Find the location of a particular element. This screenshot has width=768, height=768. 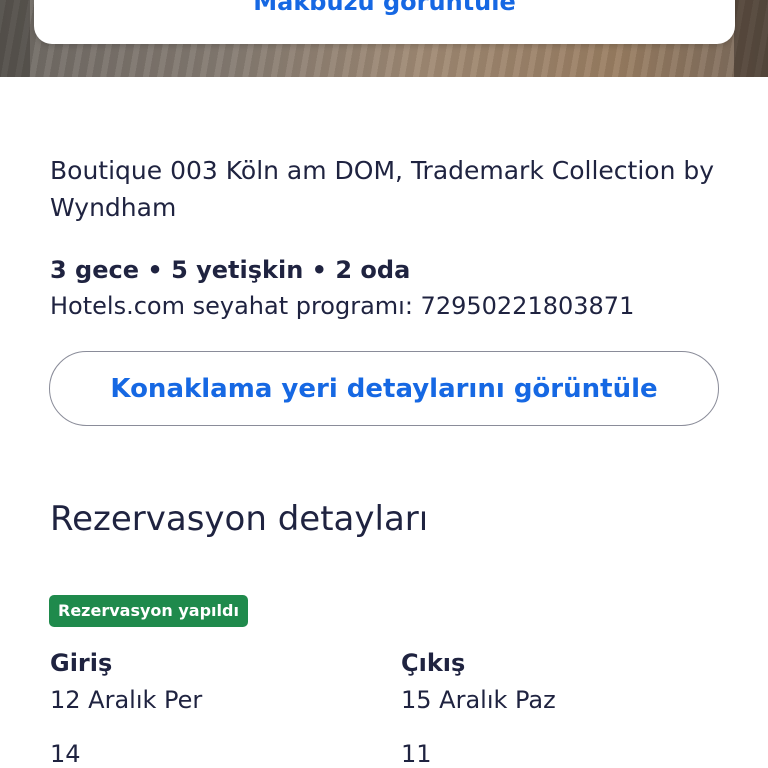

hotel-photo-shade-right is located at coordinates (751, 38).